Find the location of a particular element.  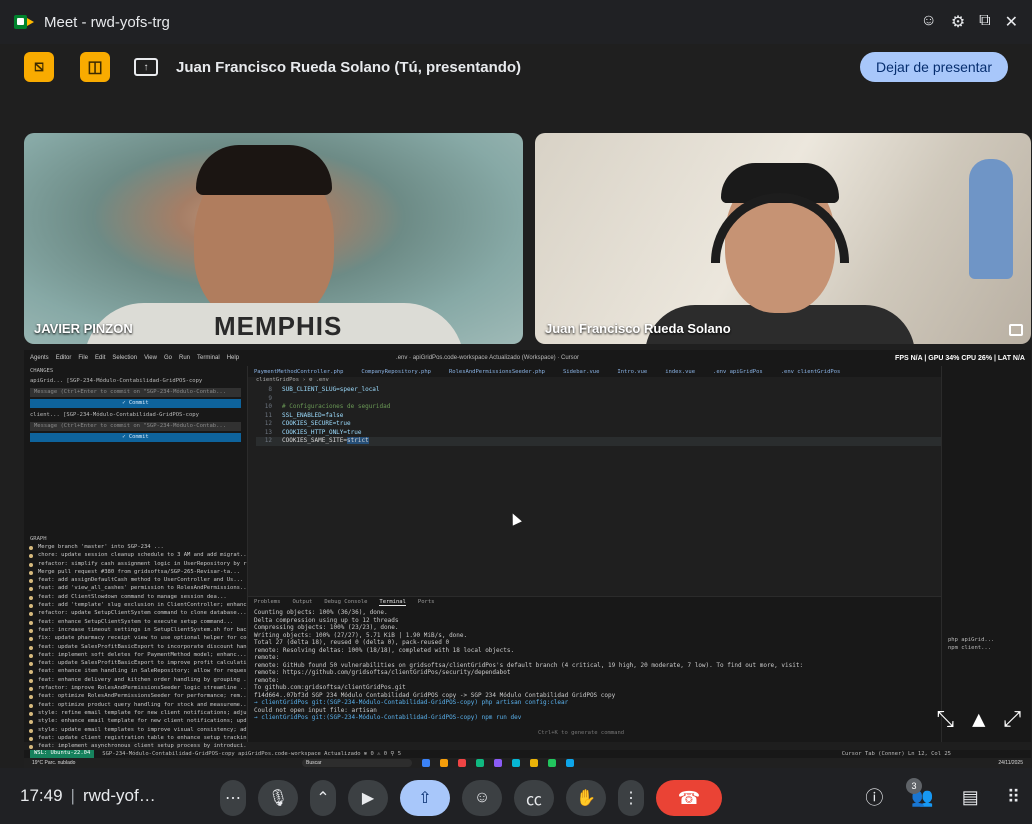

editor-tab: RolesAndPermissionsSeeder.php is located at coordinates (497, 372).